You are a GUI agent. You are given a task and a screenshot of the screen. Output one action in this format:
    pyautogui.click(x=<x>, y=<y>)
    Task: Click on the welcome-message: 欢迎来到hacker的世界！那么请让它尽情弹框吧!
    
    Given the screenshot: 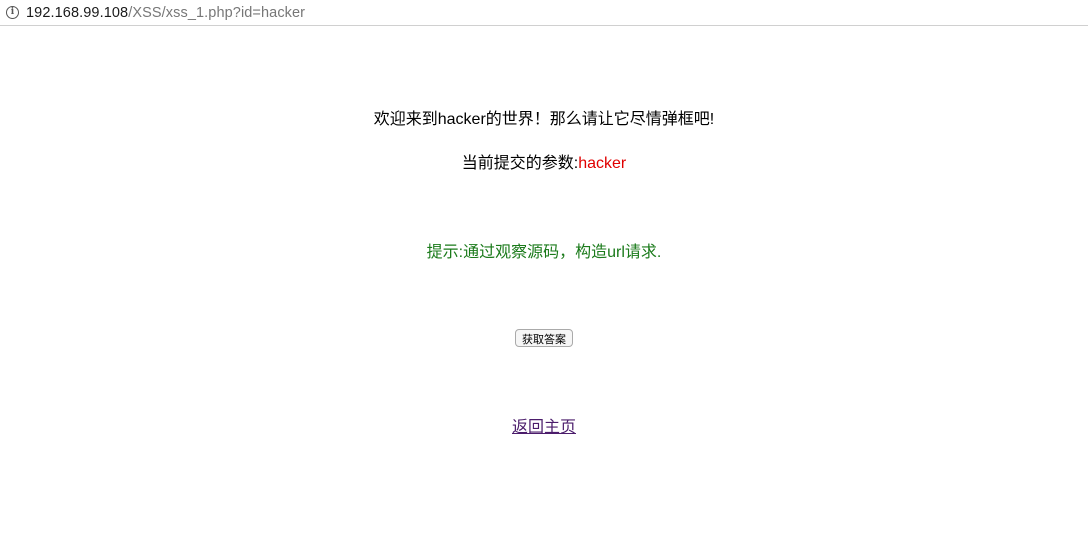 What is the action you would take?
    pyautogui.click(x=544, y=119)
    